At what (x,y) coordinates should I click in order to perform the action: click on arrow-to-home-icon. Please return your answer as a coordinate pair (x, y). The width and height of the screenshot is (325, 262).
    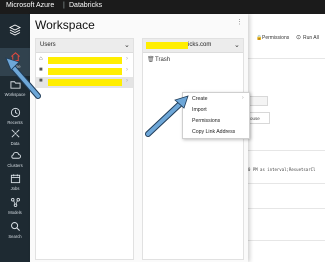
    Looking at the image, I should click on (23, 78).